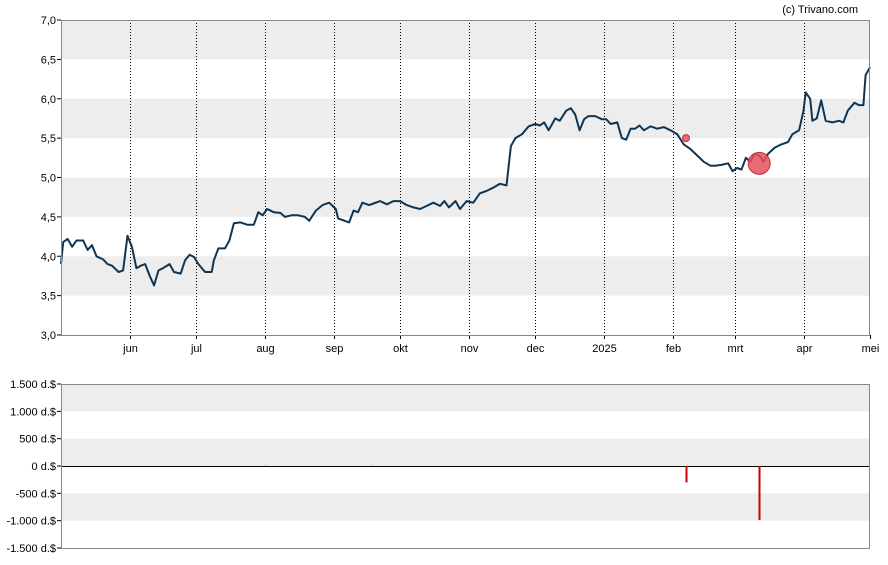 This screenshot has height=565, width=888. I want to click on x-tick-label: jun, so click(130, 349).